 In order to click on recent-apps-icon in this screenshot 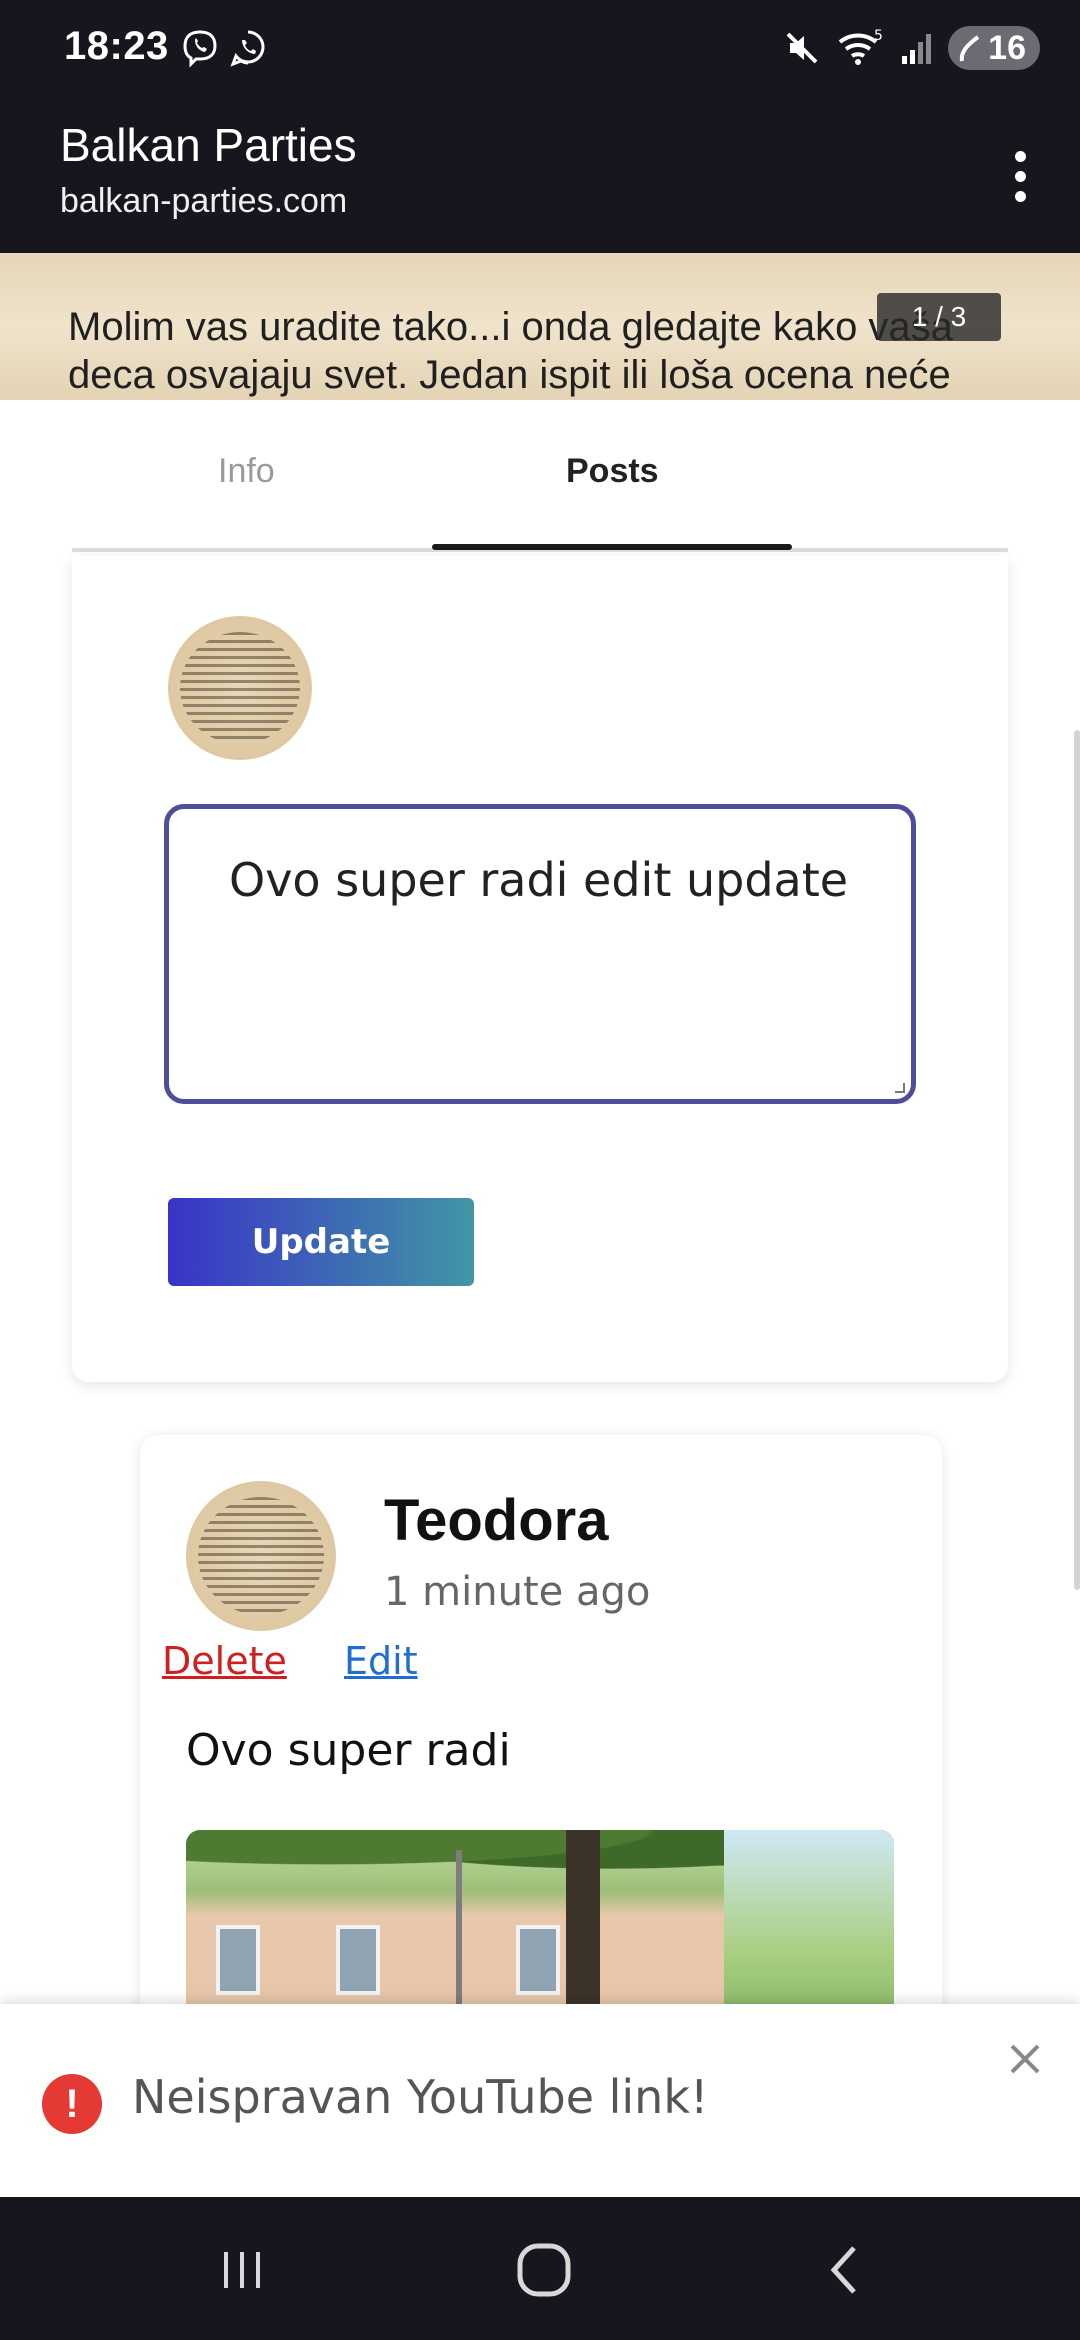, I will do `click(242, 2270)`.